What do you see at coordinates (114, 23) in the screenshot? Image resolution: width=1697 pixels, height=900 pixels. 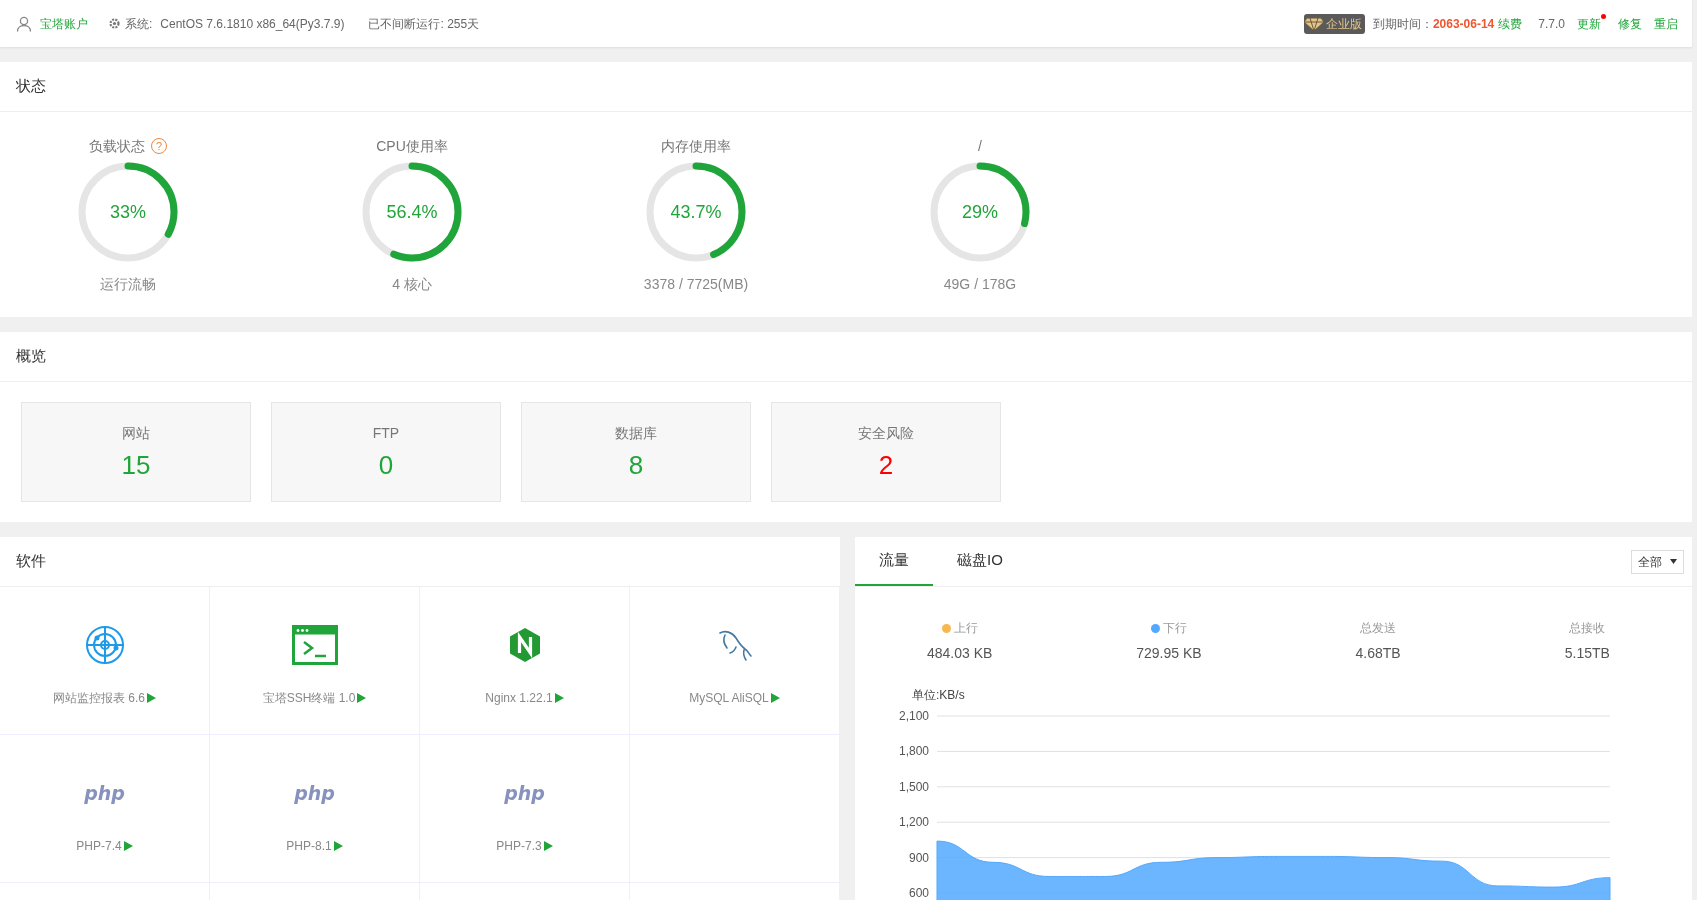 I see `gear-icon` at bounding box center [114, 23].